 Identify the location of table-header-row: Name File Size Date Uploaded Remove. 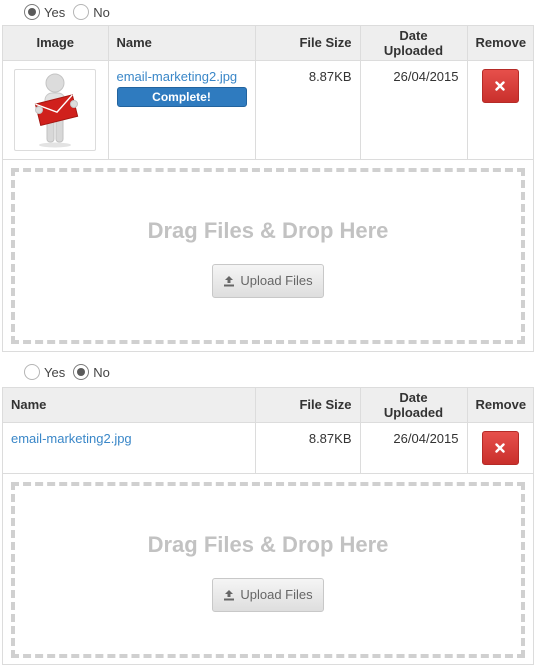
(268, 405).